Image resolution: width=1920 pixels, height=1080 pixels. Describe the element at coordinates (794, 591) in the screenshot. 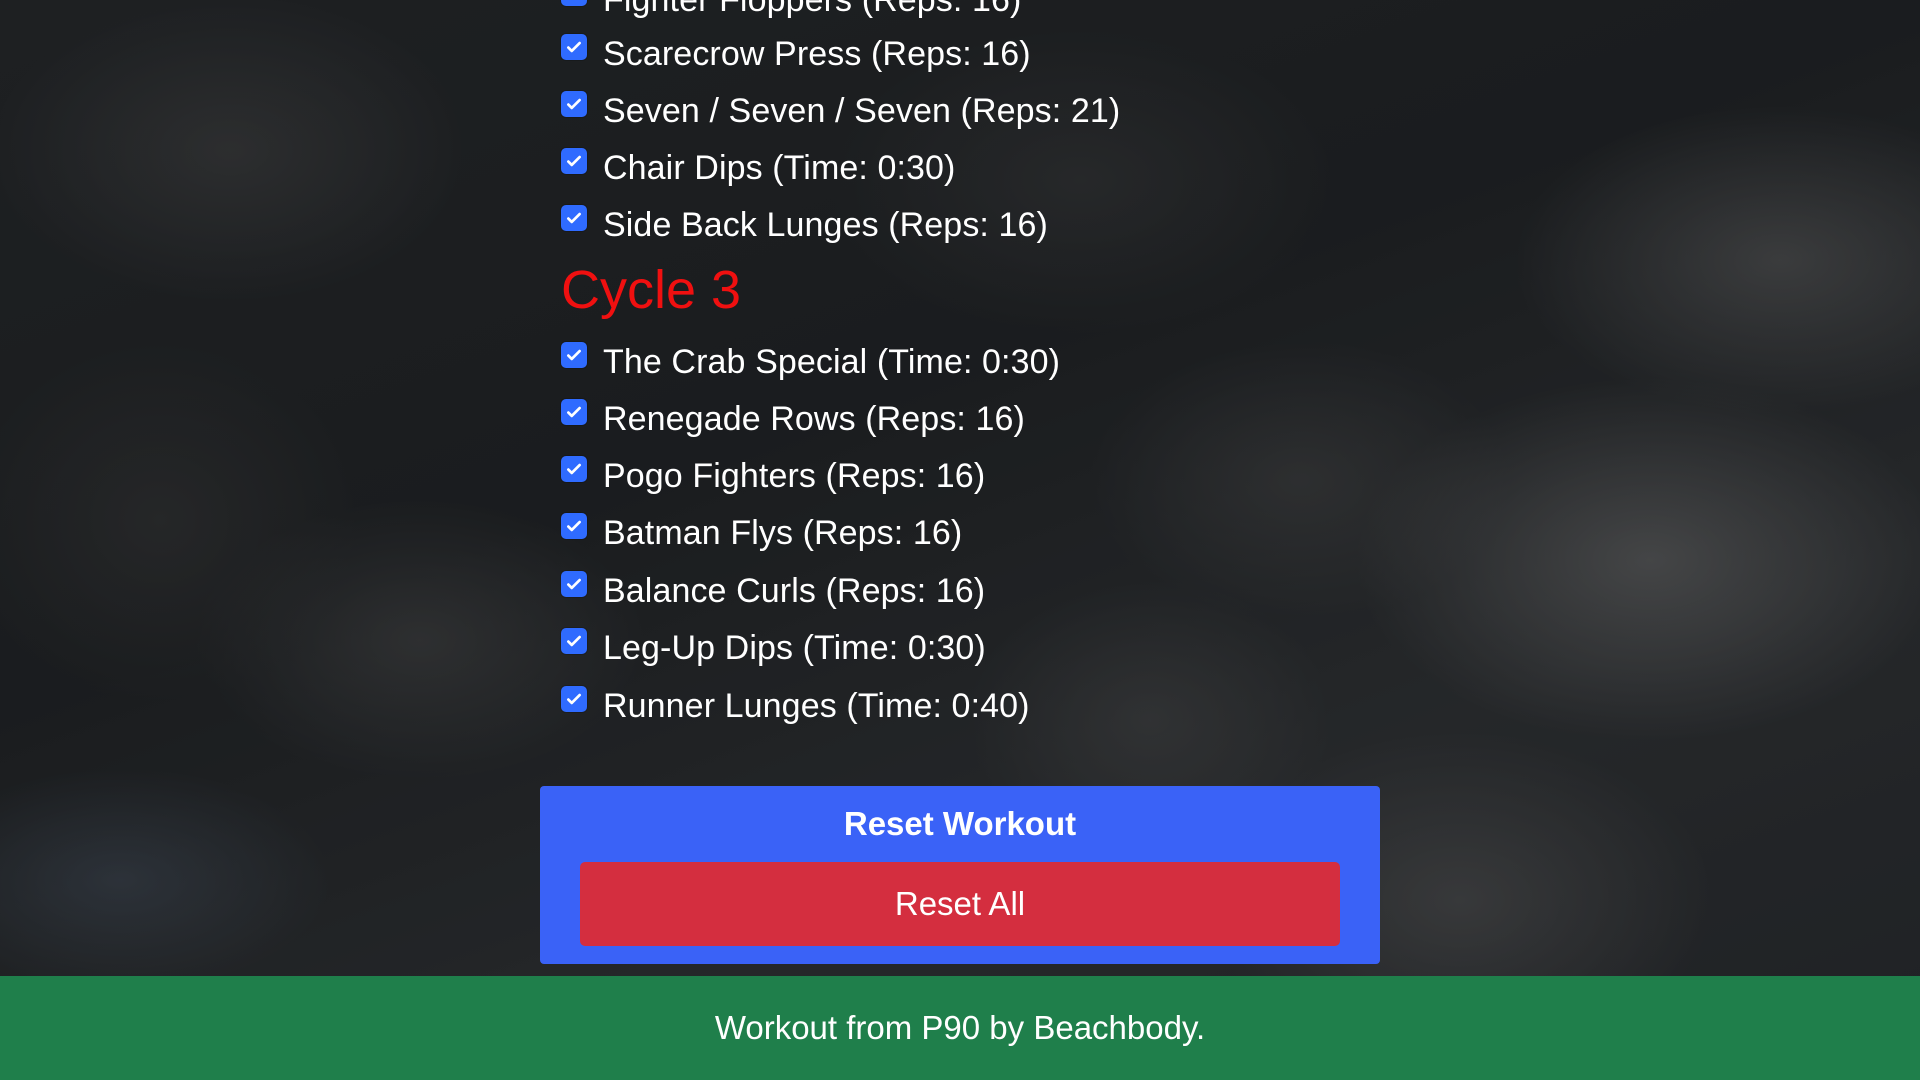

I see `exercise-label: Balance Curls (Reps: 16)` at that location.